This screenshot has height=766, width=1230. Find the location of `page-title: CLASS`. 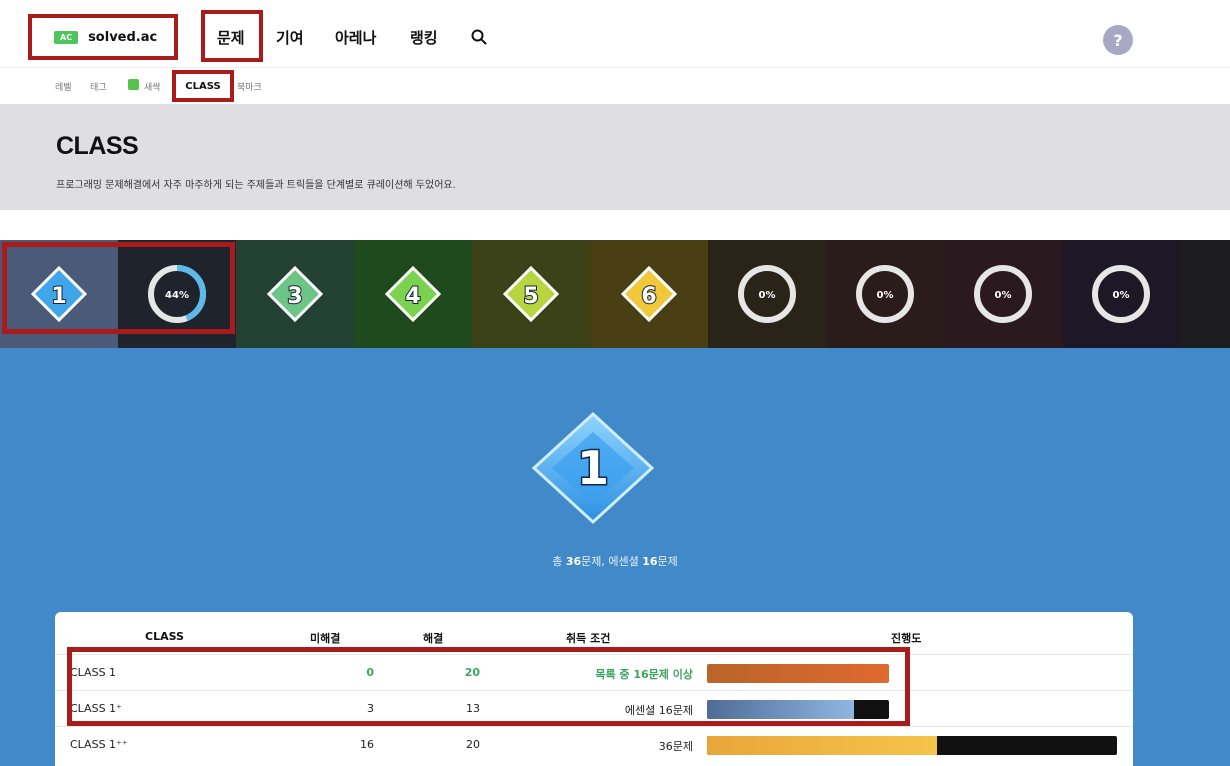

page-title: CLASS is located at coordinates (97, 146).